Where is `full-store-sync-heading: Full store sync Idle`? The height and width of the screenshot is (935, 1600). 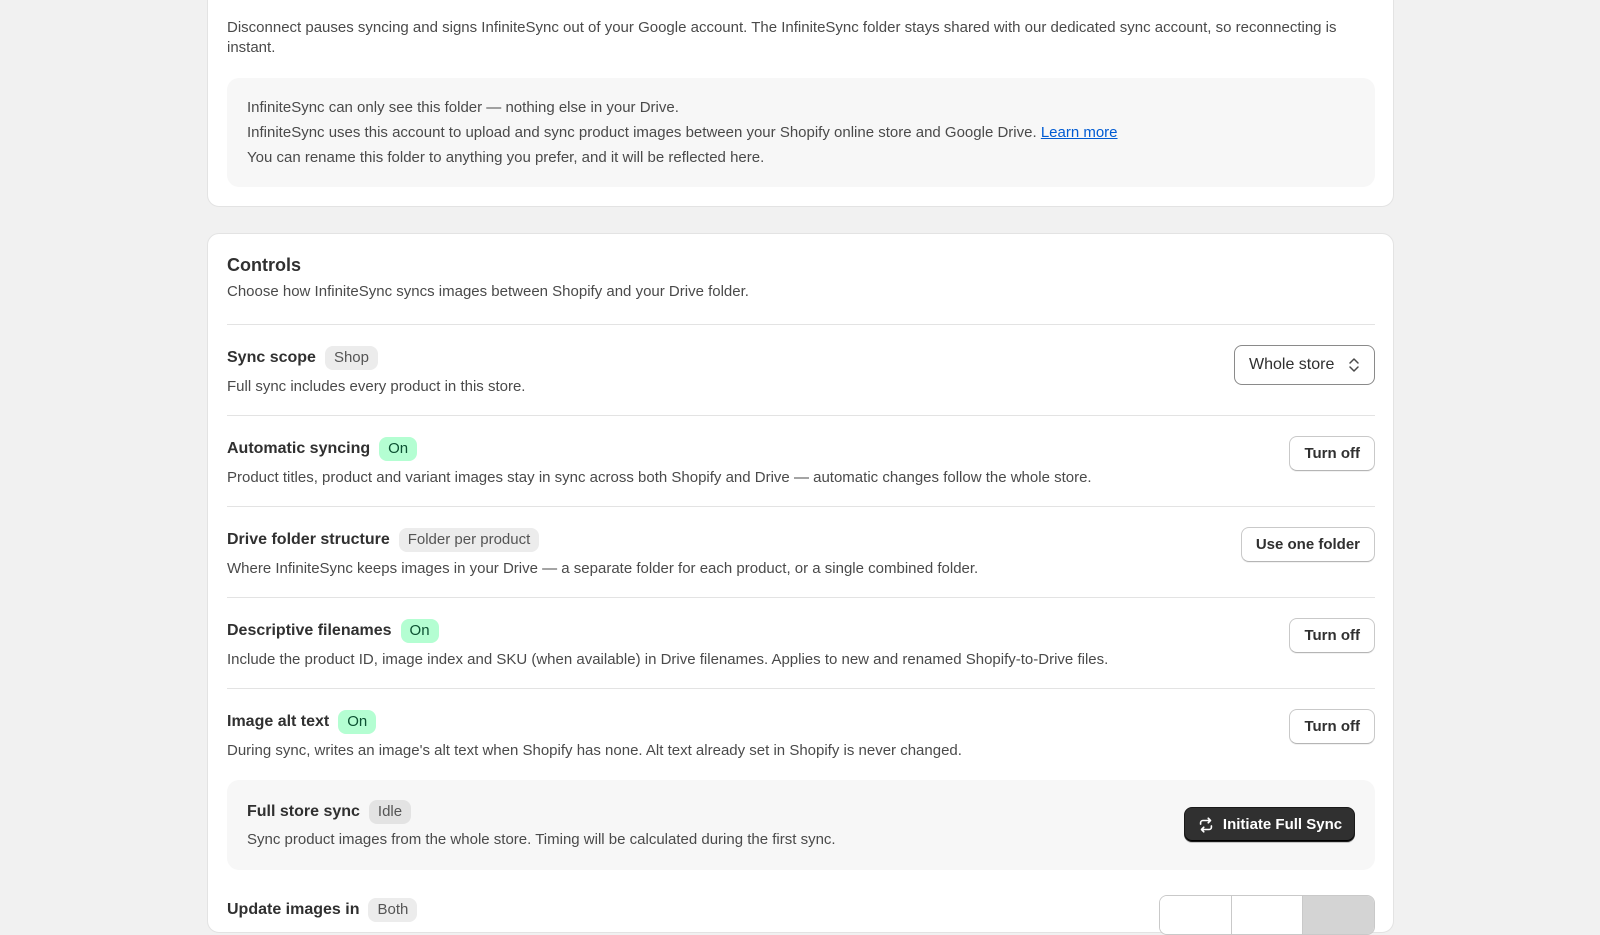
full-store-sync-heading: Full store sync Idle is located at coordinates (329, 812).